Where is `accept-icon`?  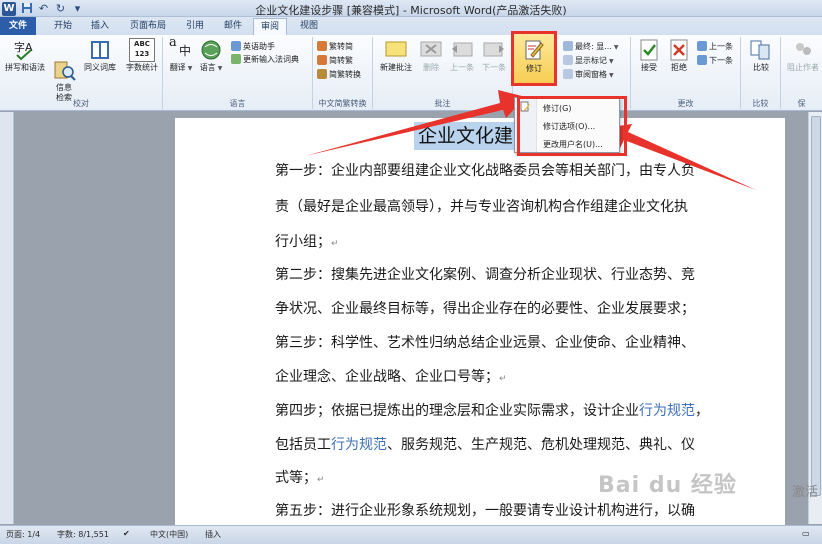
accept-icon is located at coordinates (649, 50).